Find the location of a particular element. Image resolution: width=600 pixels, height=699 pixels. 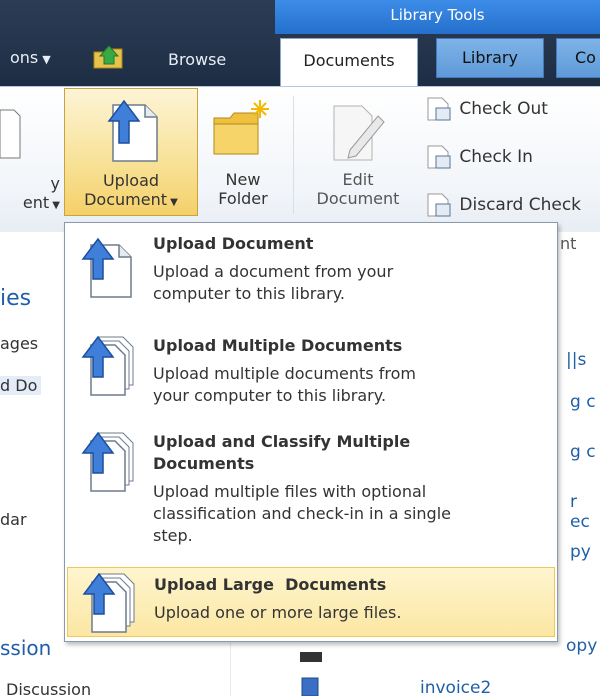

nav-heading-discussions: ssion is located at coordinates (25, 648).